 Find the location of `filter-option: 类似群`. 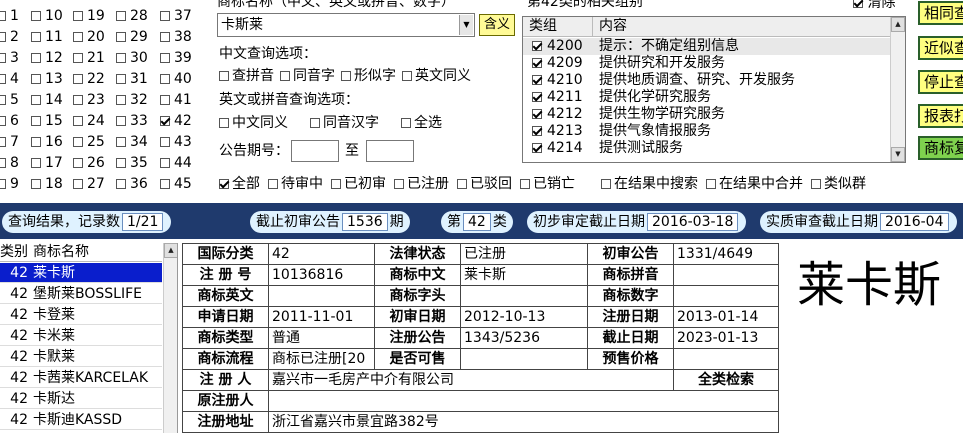

filter-option: 类似群 is located at coordinates (838, 184).